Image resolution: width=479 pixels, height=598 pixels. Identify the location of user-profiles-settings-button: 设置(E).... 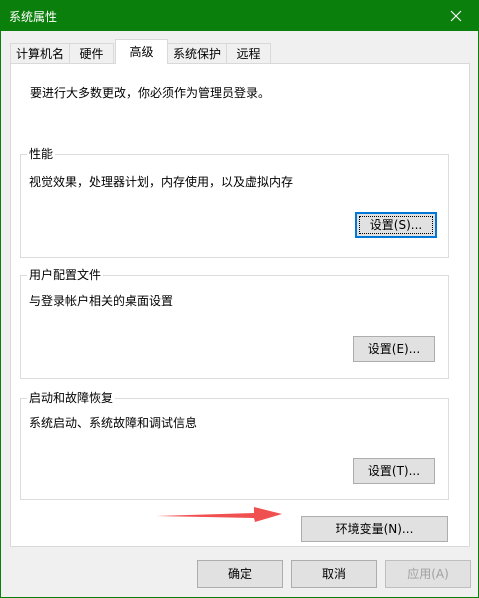
(394, 349).